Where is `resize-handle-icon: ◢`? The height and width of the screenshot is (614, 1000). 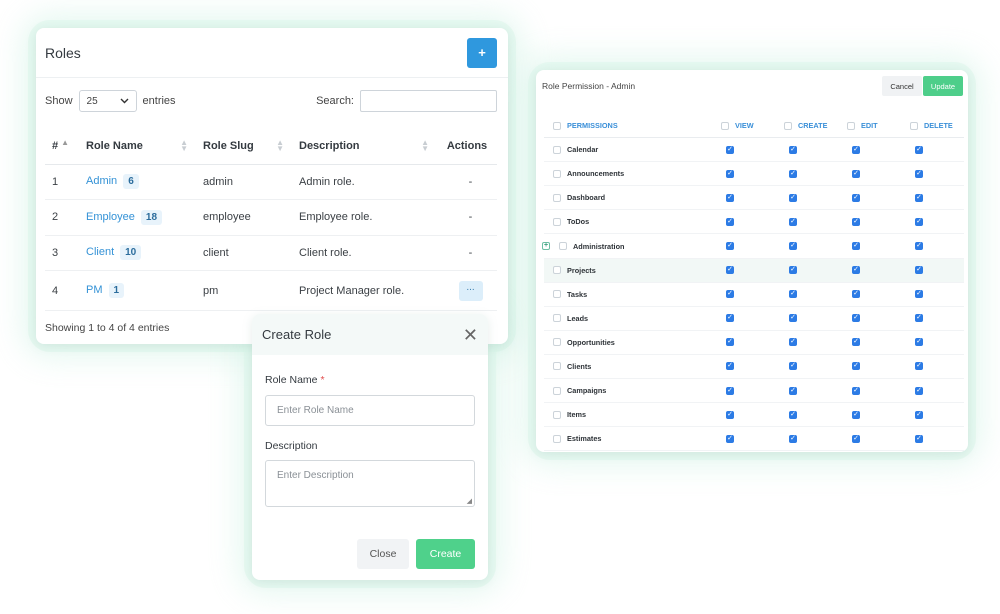
resize-handle-icon: ◢ is located at coordinates (469, 501).